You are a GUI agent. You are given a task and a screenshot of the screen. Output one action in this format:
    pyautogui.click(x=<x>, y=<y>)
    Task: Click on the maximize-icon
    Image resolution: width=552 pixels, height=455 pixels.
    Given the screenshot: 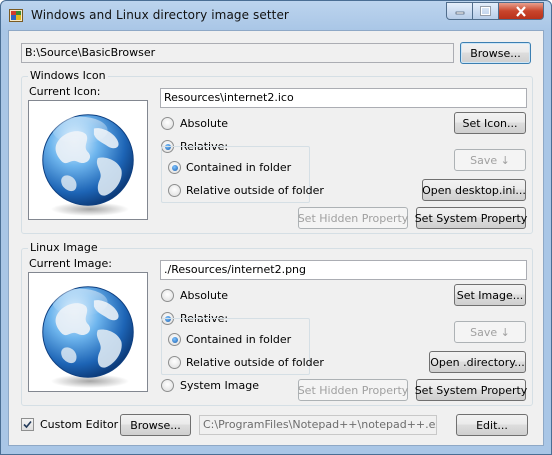 What is the action you would take?
    pyautogui.click(x=485, y=11)
    